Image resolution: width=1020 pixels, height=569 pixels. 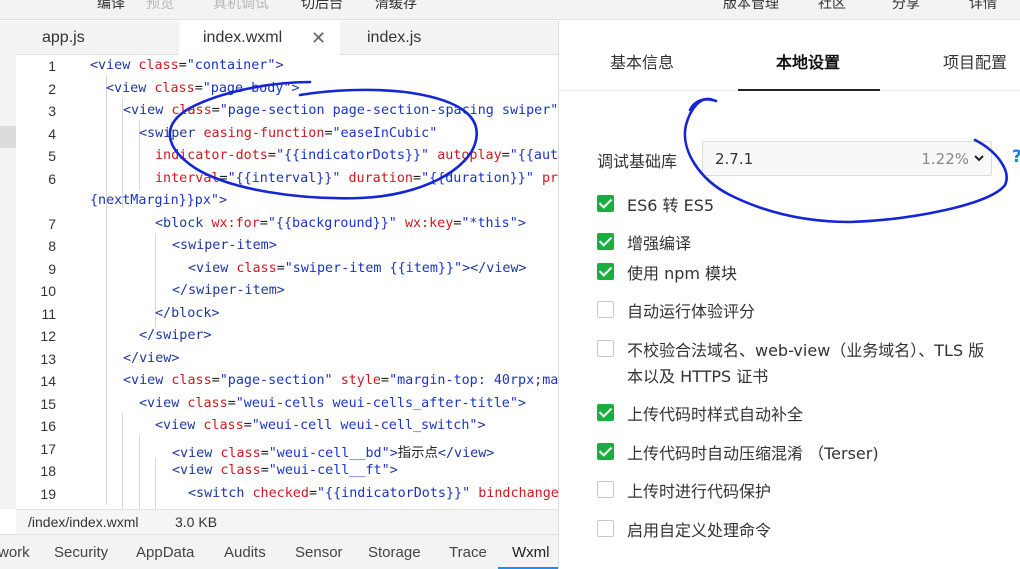 What do you see at coordinates (52, 269) in the screenshot?
I see `line-number: 9` at bounding box center [52, 269].